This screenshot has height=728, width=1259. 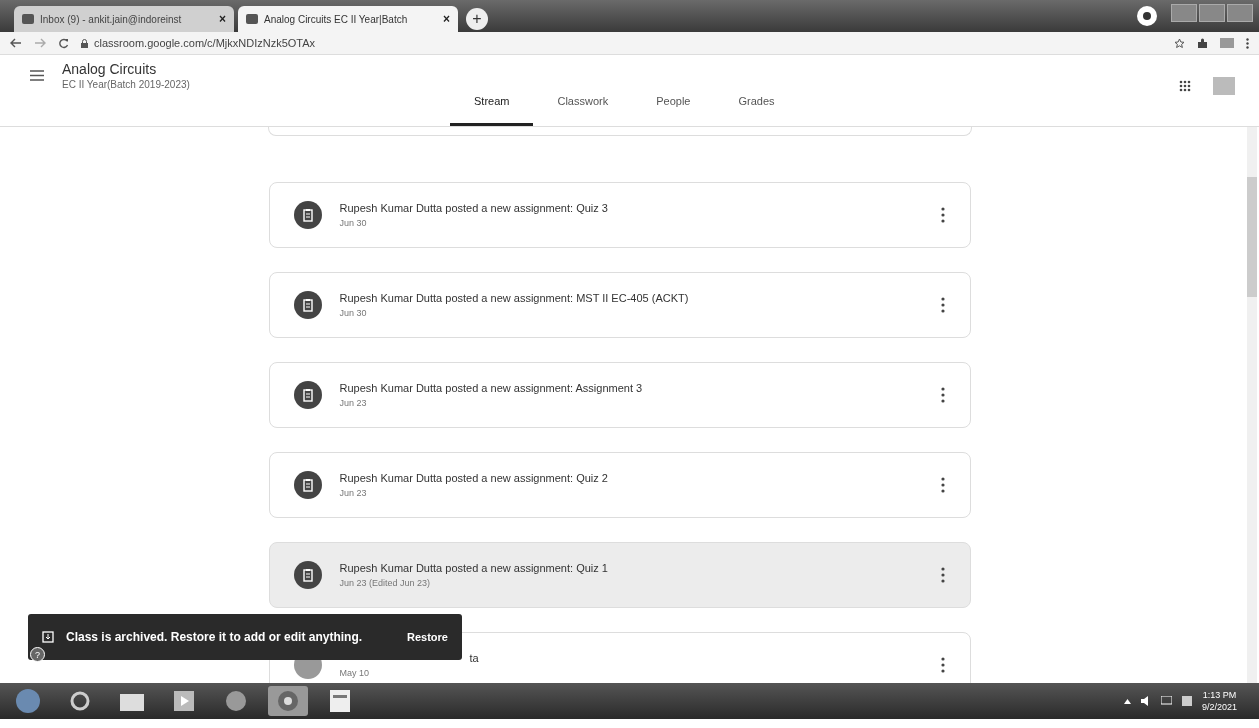 I want to click on stream-post: Rupesh Kumar Dutta posted a new assignment: Quiz 1 Jun 23 (Edited Jun 23), so click(x=619, y=575).